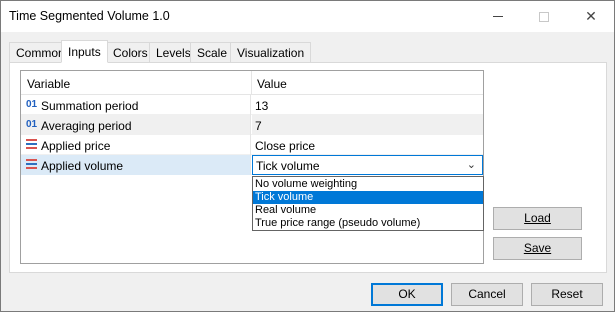 The width and height of the screenshot is (615, 312). Describe the element at coordinates (258, 126) in the screenshot. I see `row-value: 7` at that location.